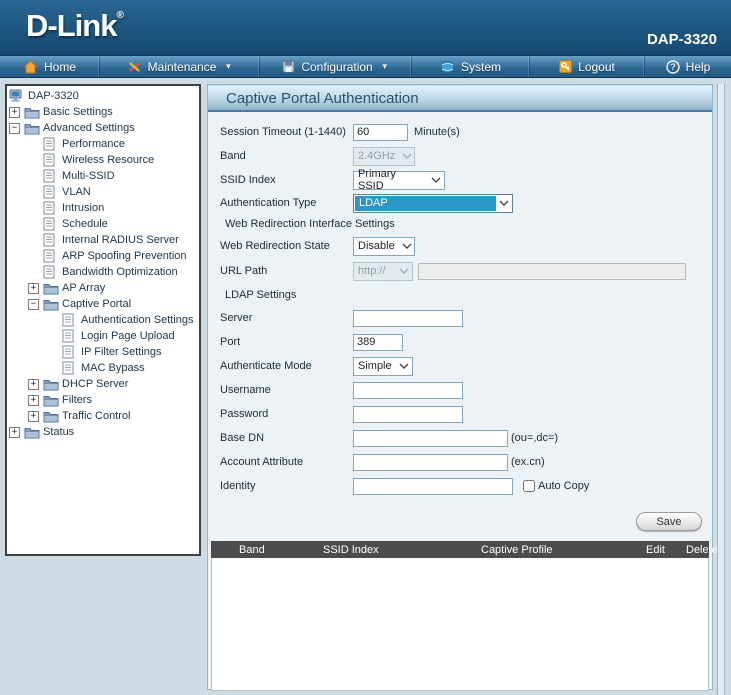 The image size is (731, 695). Describe the element at coordinates (59, 432) in the screenshot. I see `tree-item-label: Status` at that location.